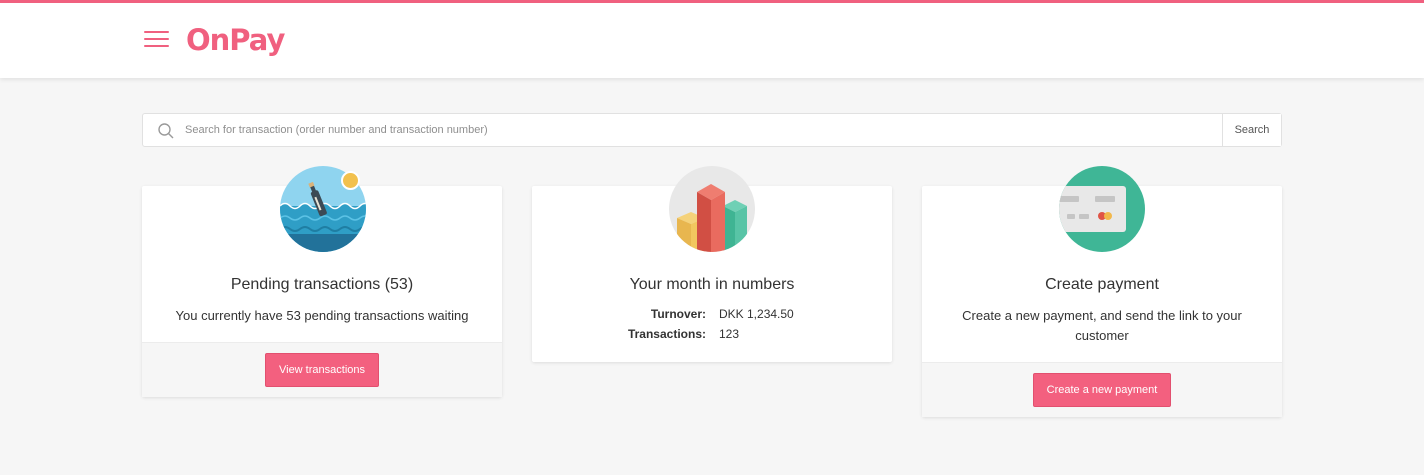 The image size is (1424, 475). I want to click on card-footer: Create a new payment, so click(1102, 389).